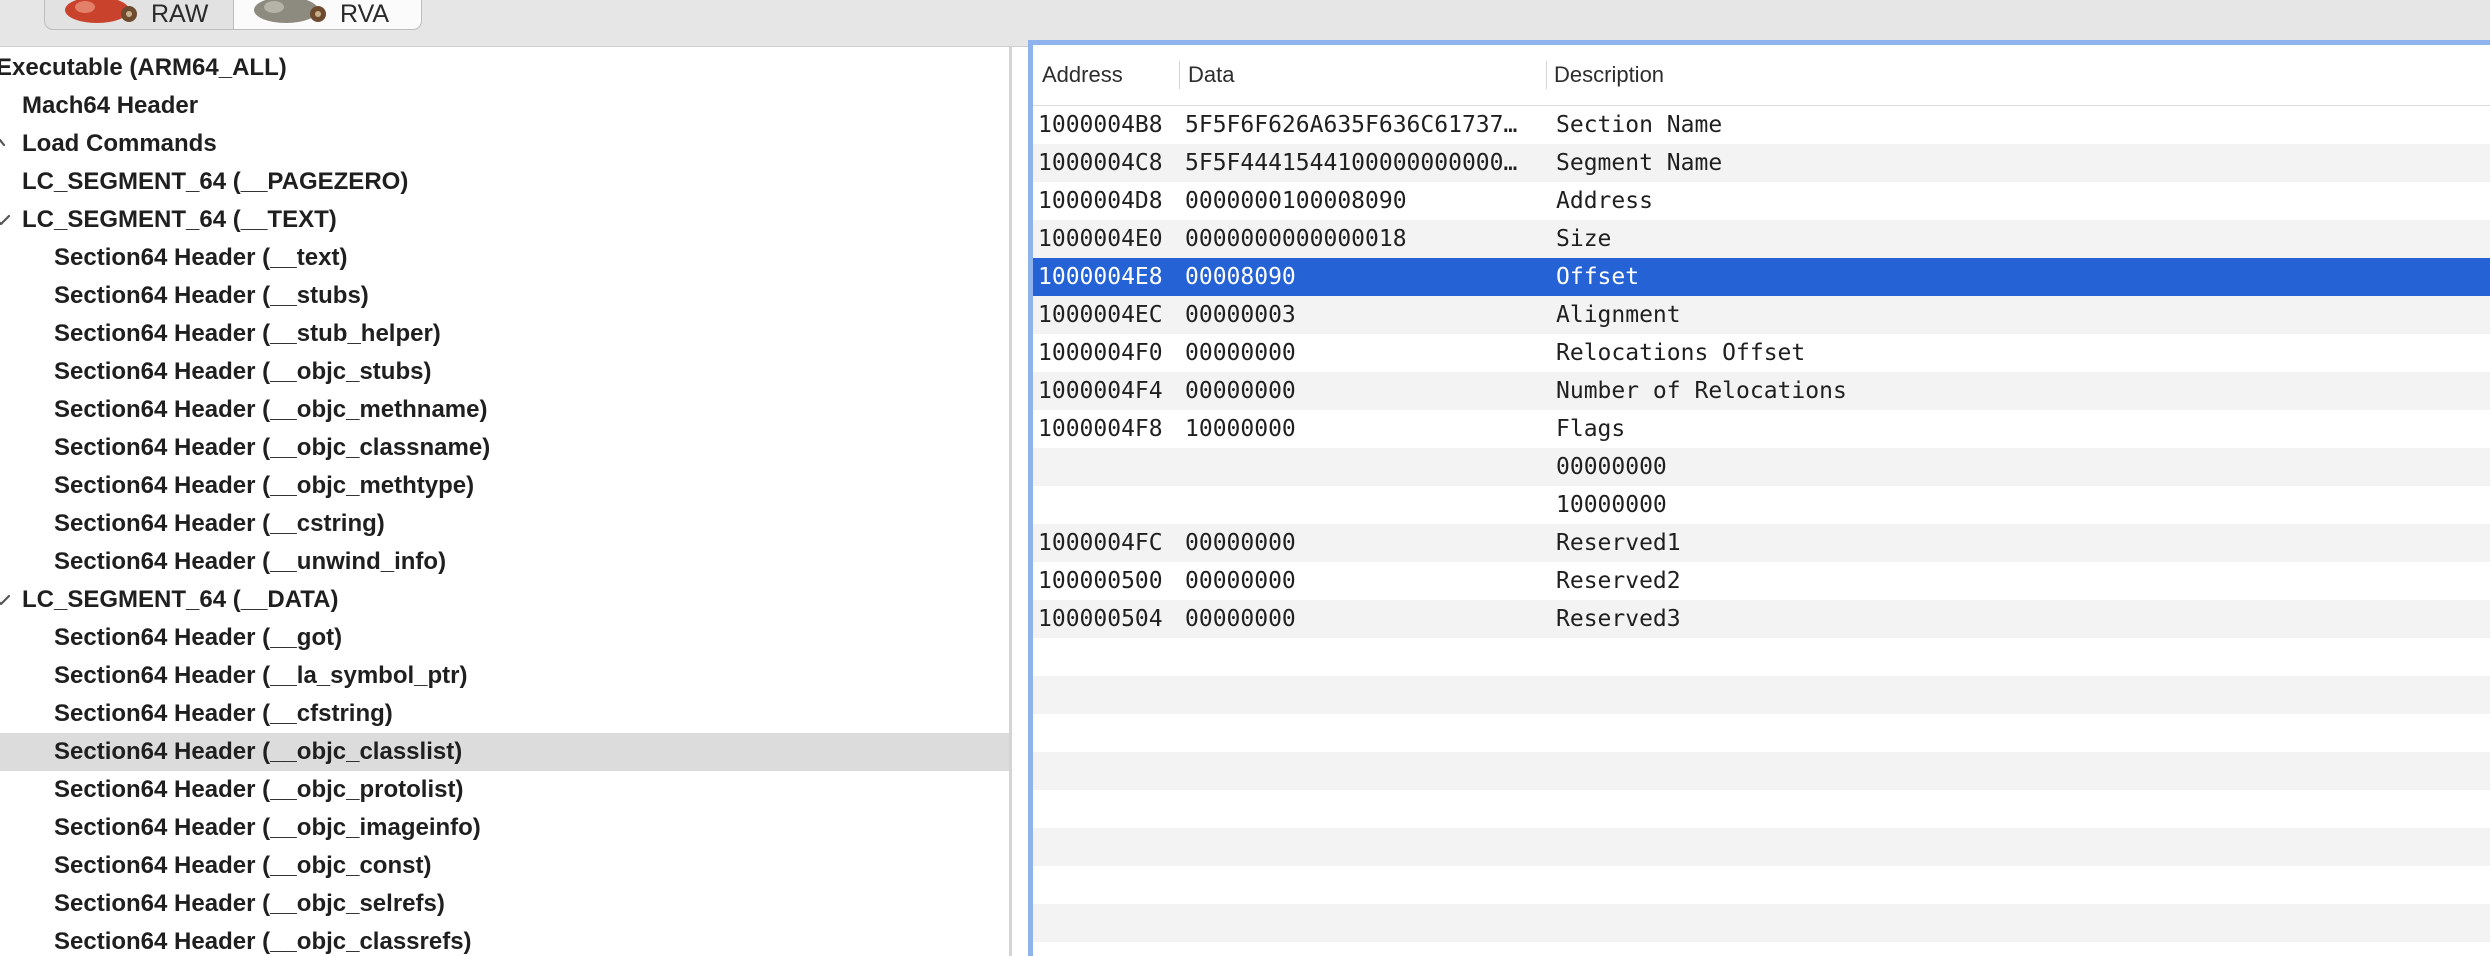 The image size is (2490, 956). Describe the element at coordinates (1100, 163) in the screenshot. I see `address-cell: 1000004C8` at that location.